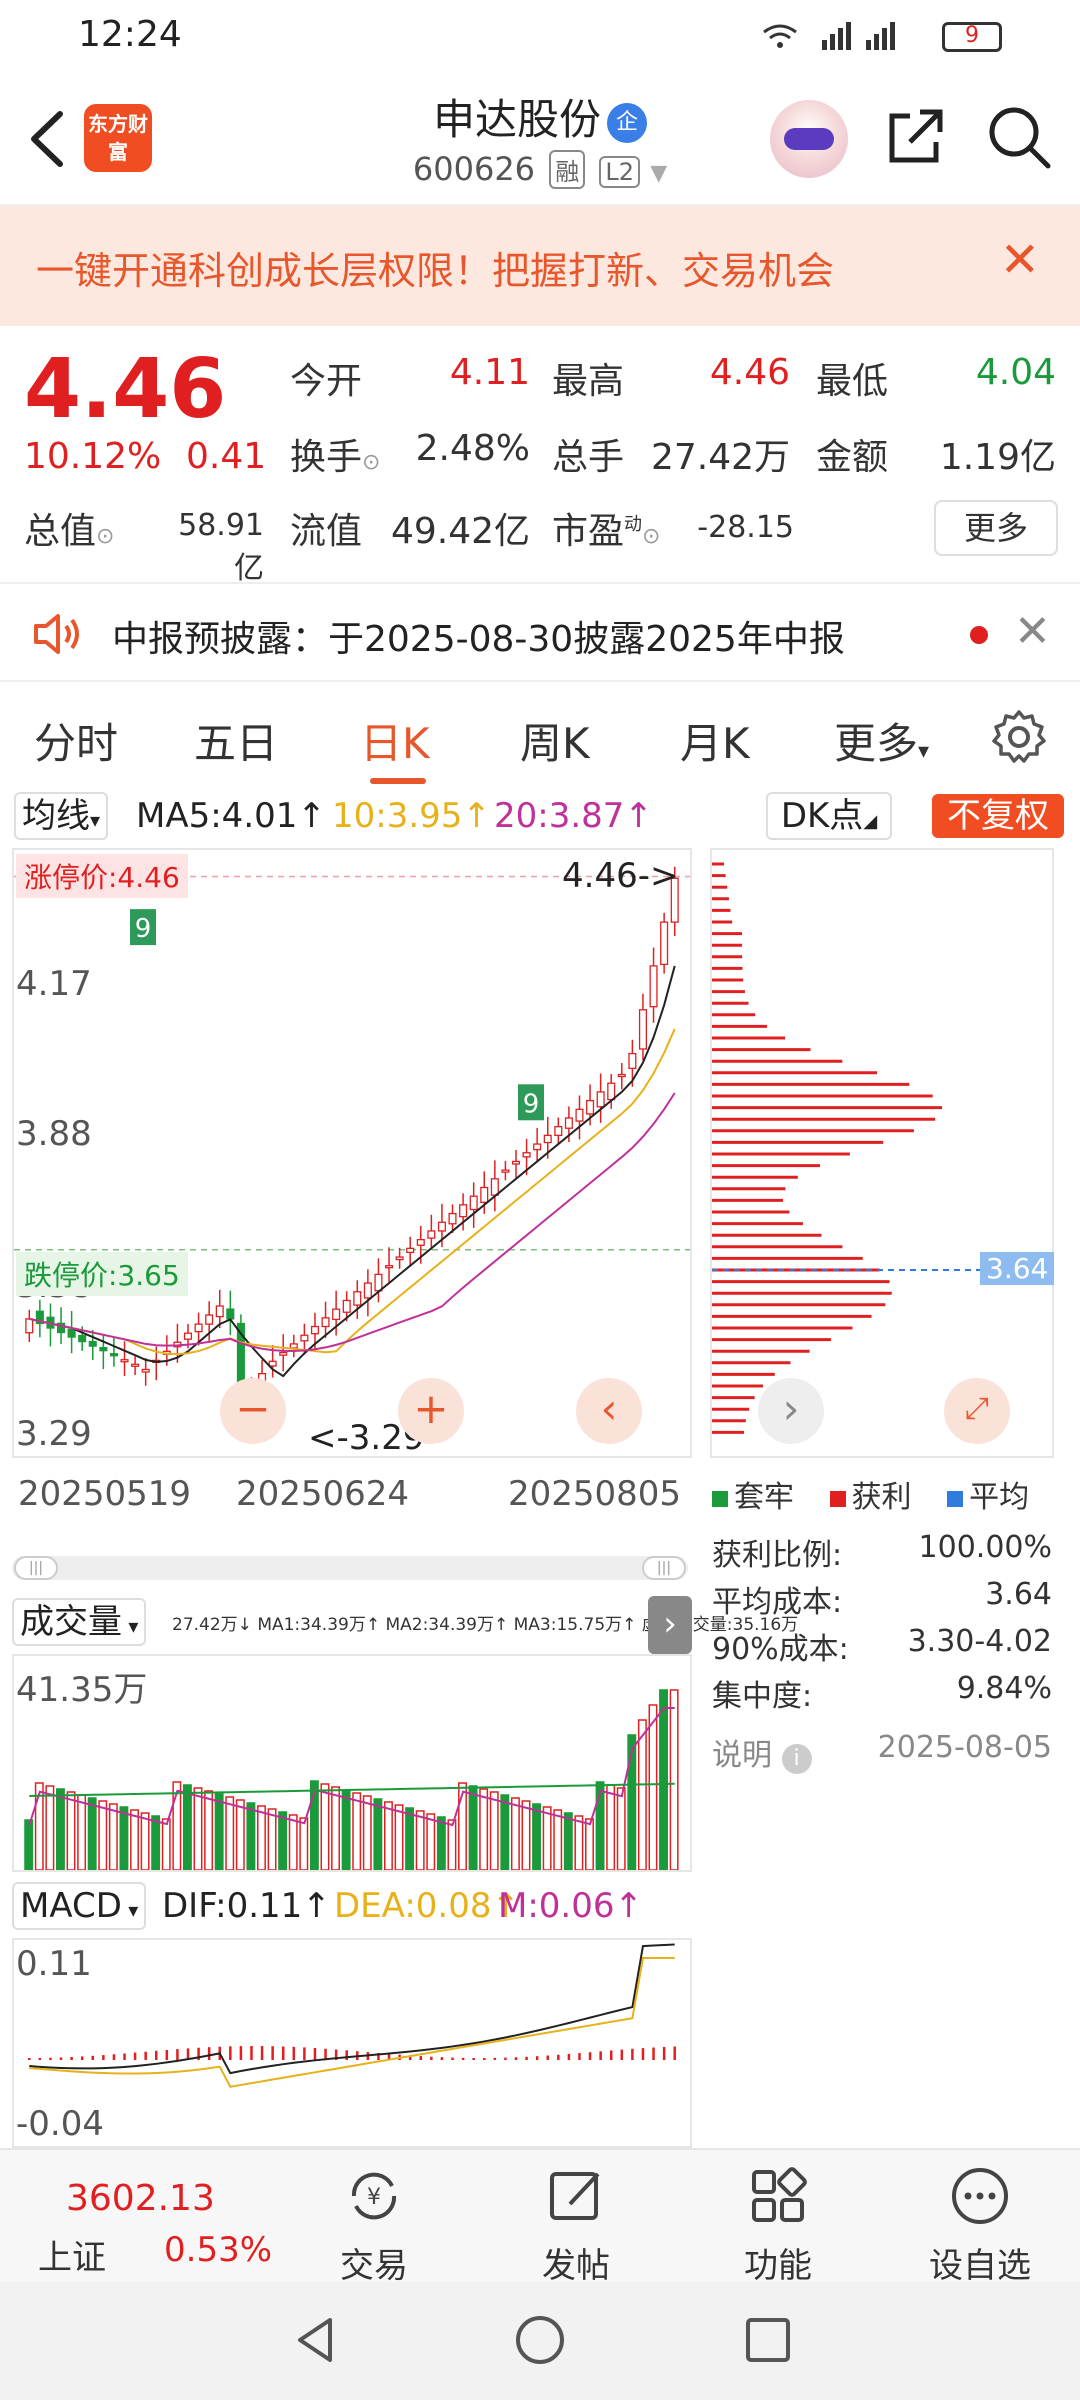 This screenshot has height=2400, width=1080. What do you see at coordinates (996, 528) in the screenshot?
I see `more-button: 更多` at bounding box center [996, 528].